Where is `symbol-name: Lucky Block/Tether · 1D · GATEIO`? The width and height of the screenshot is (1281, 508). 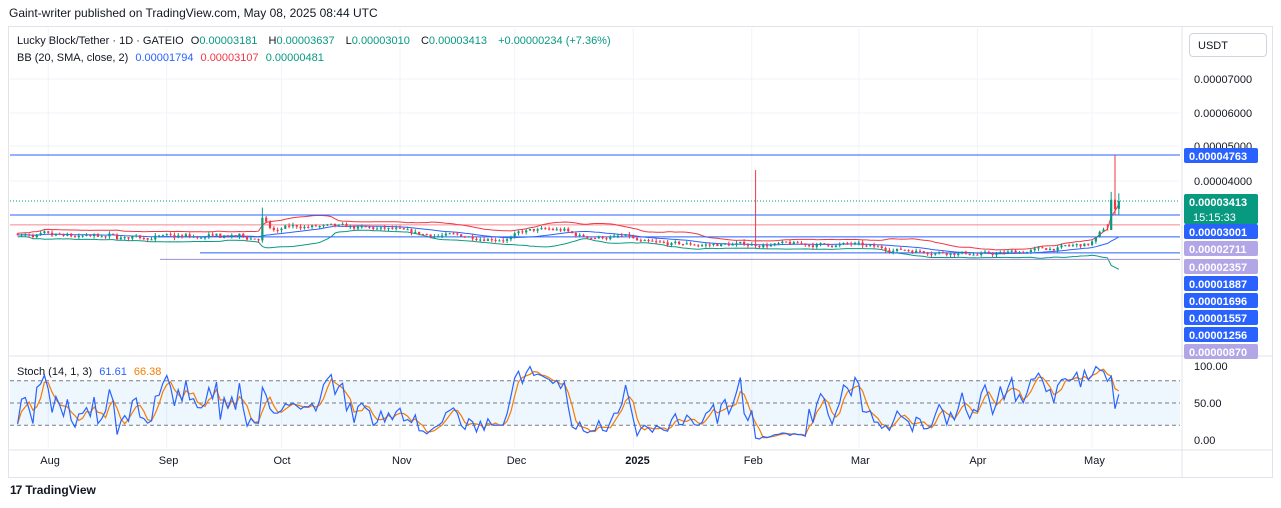
symbol-name: Lucky Block/Tether · 1D · GATEIO is located at coordinates (100, 41).